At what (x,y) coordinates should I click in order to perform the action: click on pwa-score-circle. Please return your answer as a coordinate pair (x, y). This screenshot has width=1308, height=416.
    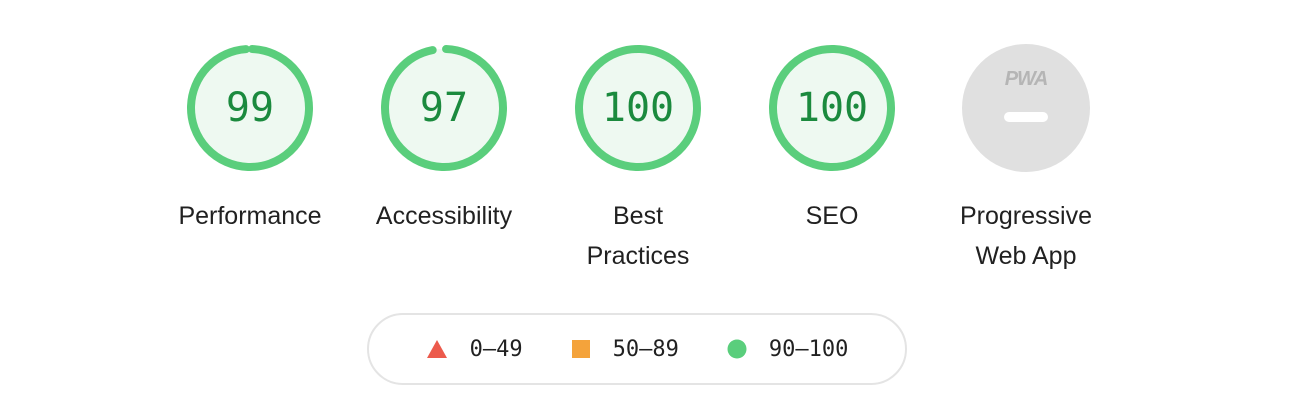
    Looking at the image, I should click on (1026, 108).